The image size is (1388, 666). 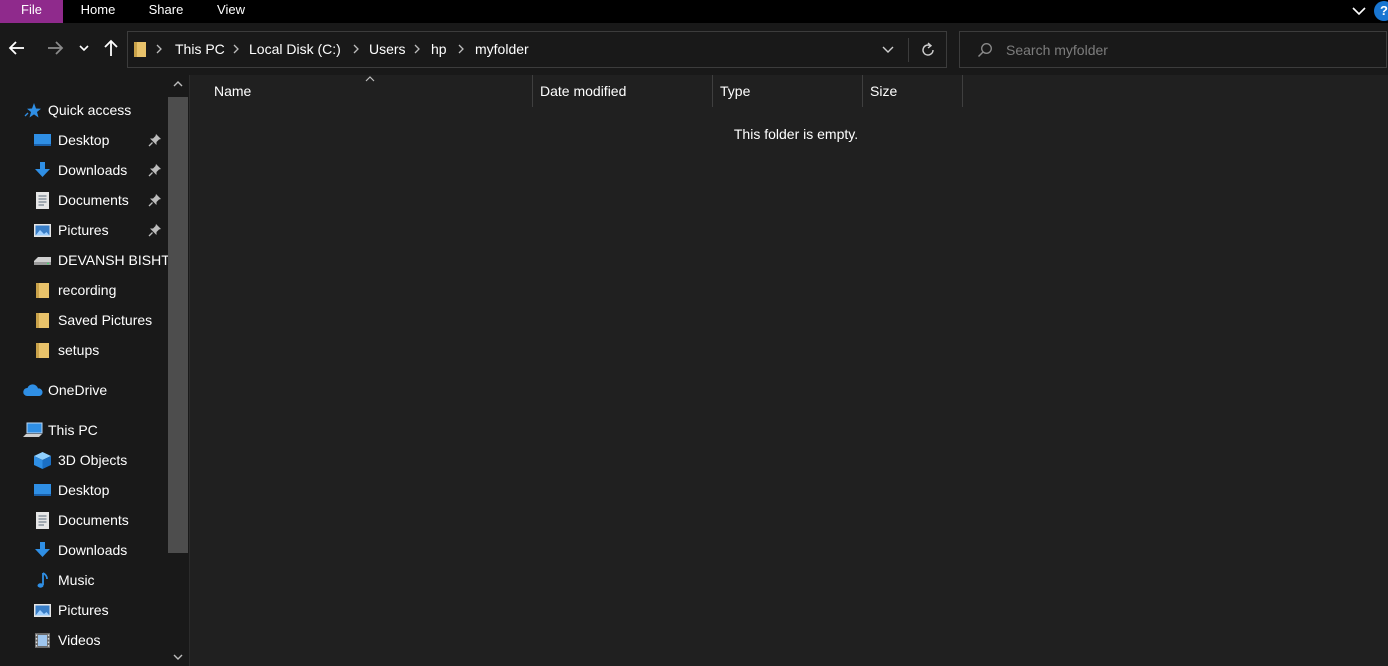 What do you see at coordinates (178, 84) in the screenshot?
I see `scroll-up-arrow-icon` at bounding box center [178, 84].